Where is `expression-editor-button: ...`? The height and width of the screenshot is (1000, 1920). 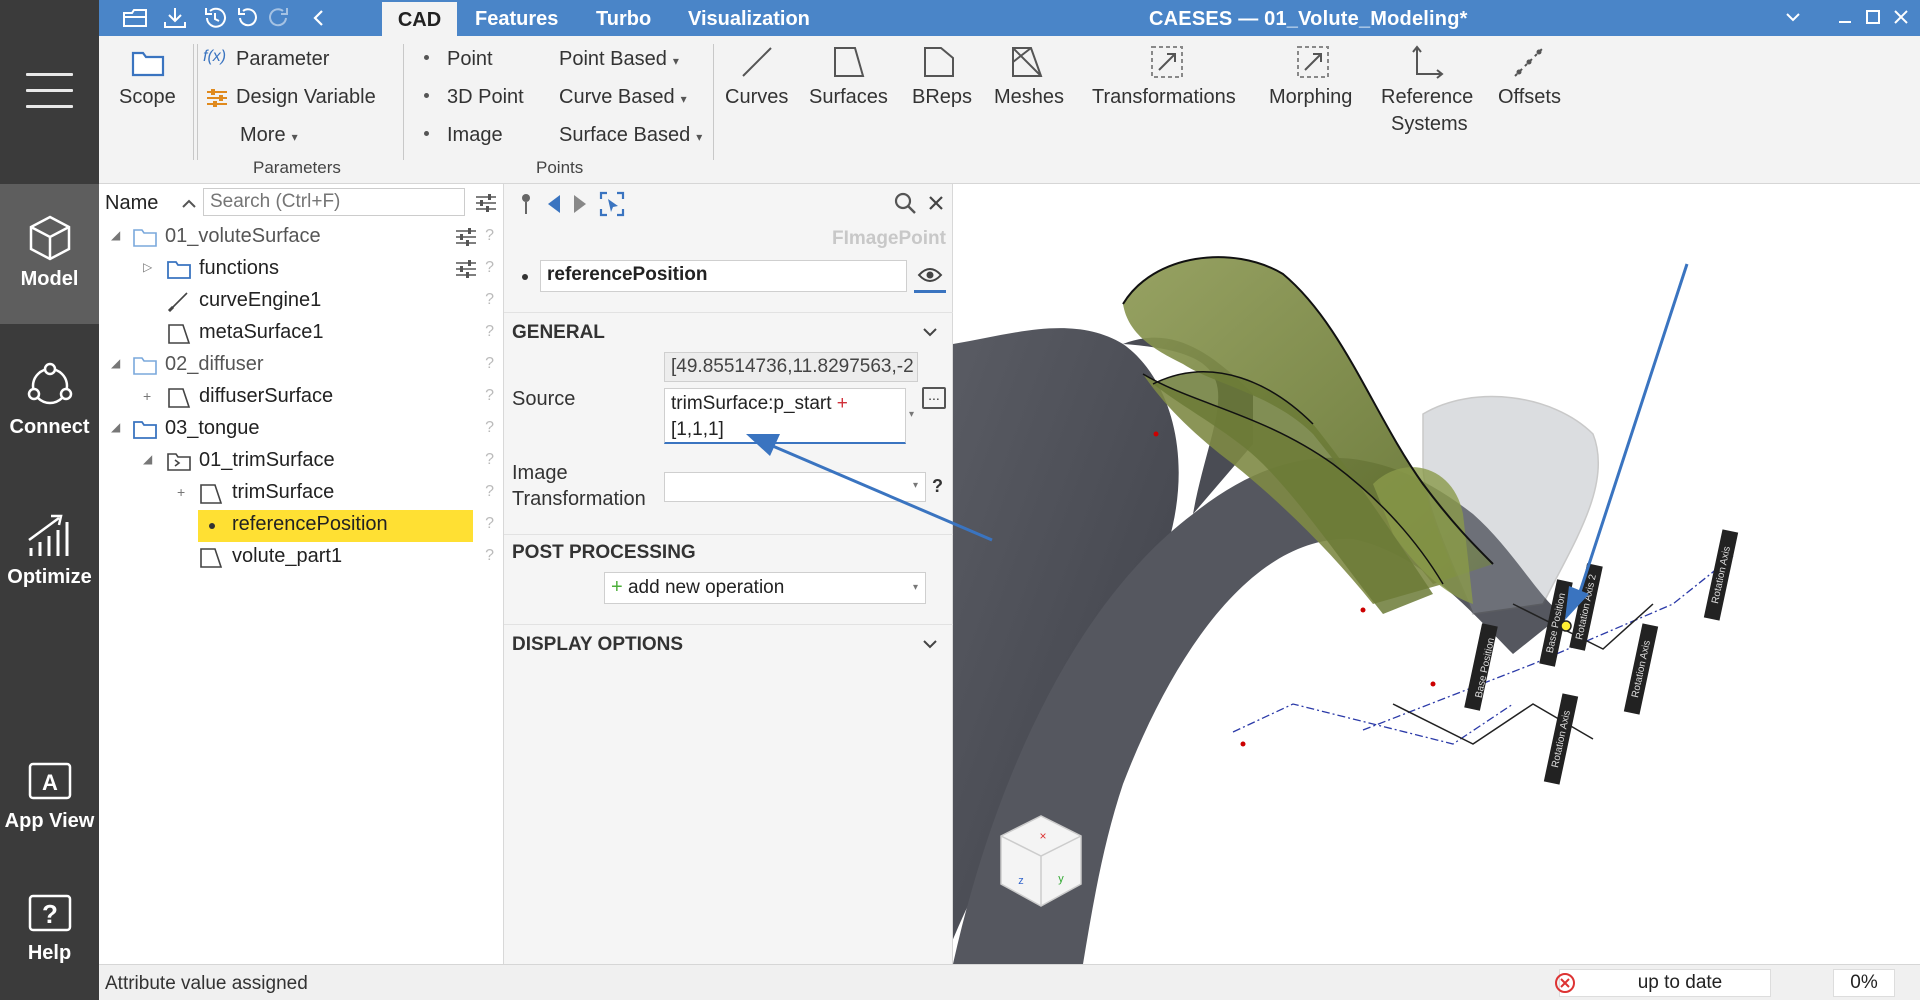 expression-editor-button: ... is located at coordinates (934, 398).